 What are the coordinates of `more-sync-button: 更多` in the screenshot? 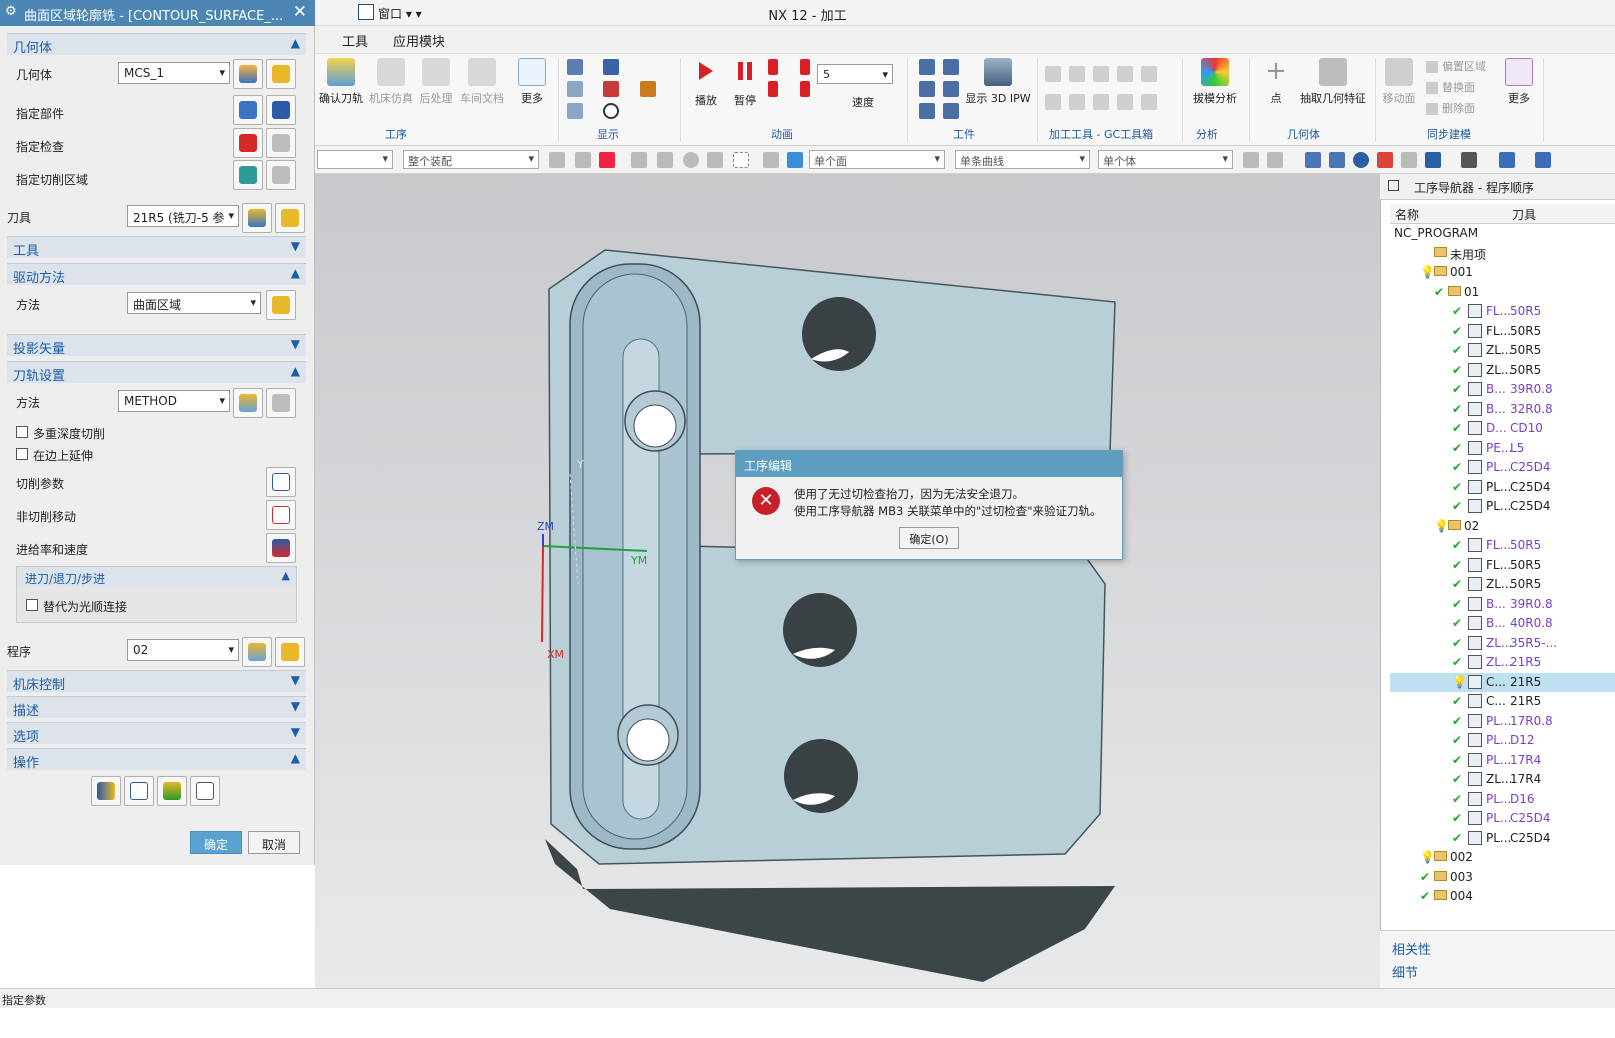 It's located at (1519, 82).